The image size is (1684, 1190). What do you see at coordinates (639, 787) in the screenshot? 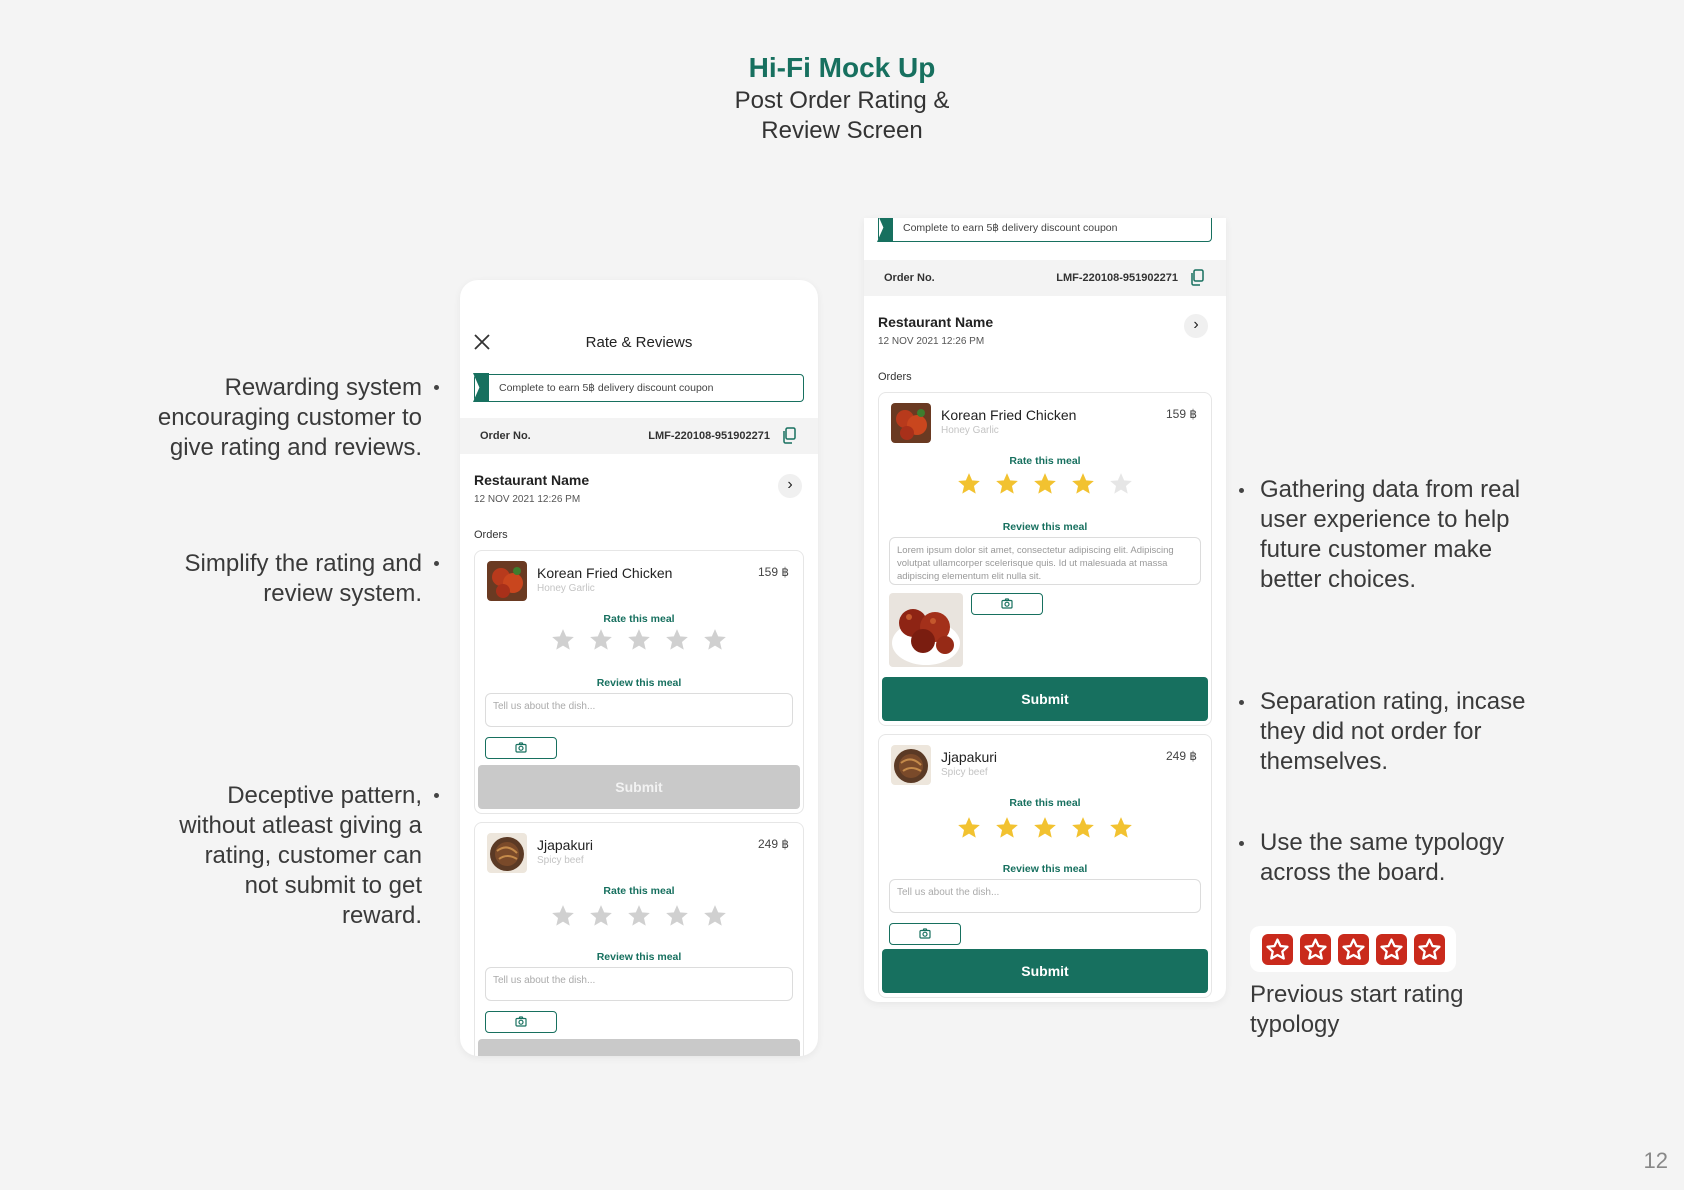
I see `submit-button-disabled: Submit` at bounding box center [639, 787].